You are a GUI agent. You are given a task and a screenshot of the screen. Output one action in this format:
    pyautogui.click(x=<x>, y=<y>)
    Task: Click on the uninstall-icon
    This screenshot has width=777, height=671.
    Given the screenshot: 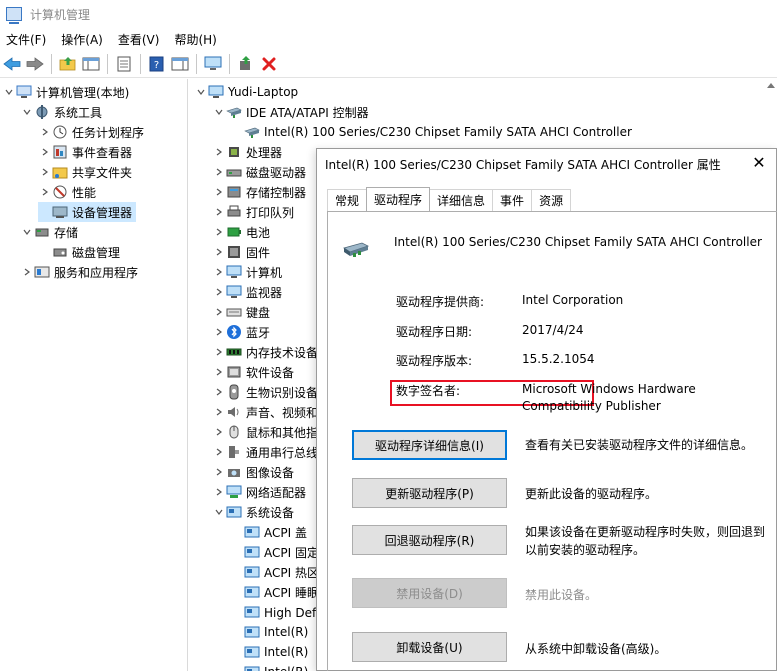 What is the action you would take?
    pyautogui.click(x=269, y=64)
    